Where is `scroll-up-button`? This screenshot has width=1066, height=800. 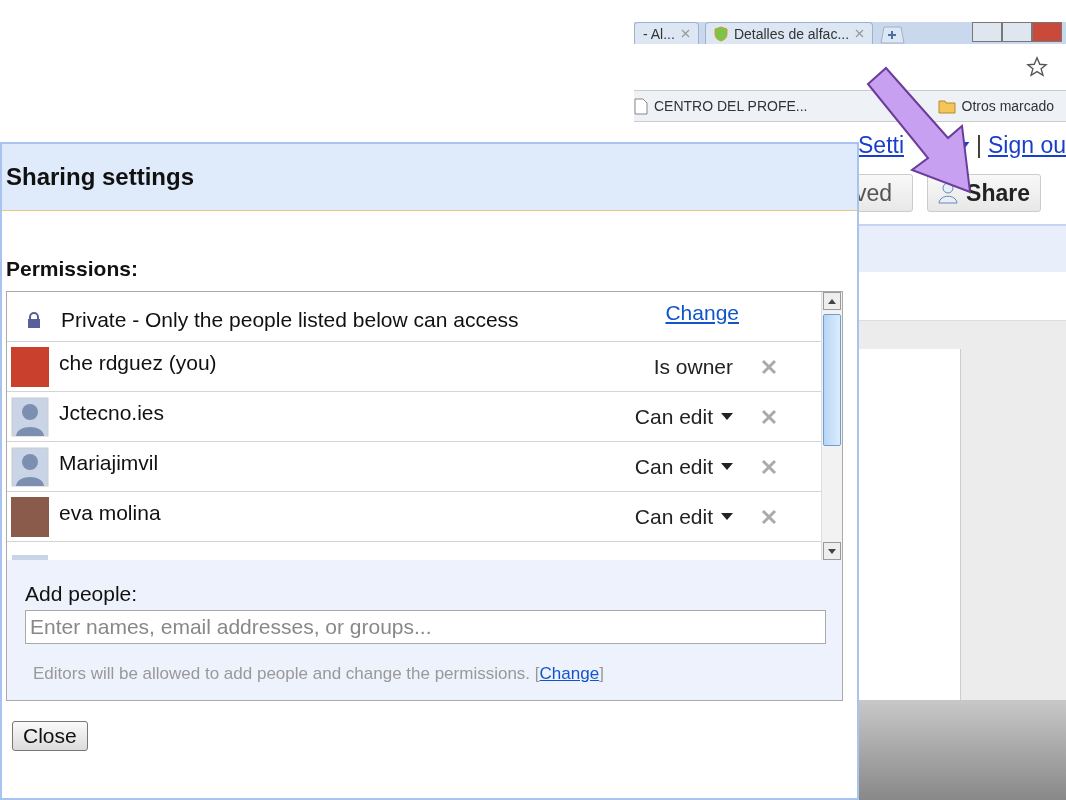
scroll-up-button is located at coordinates (832, 301).